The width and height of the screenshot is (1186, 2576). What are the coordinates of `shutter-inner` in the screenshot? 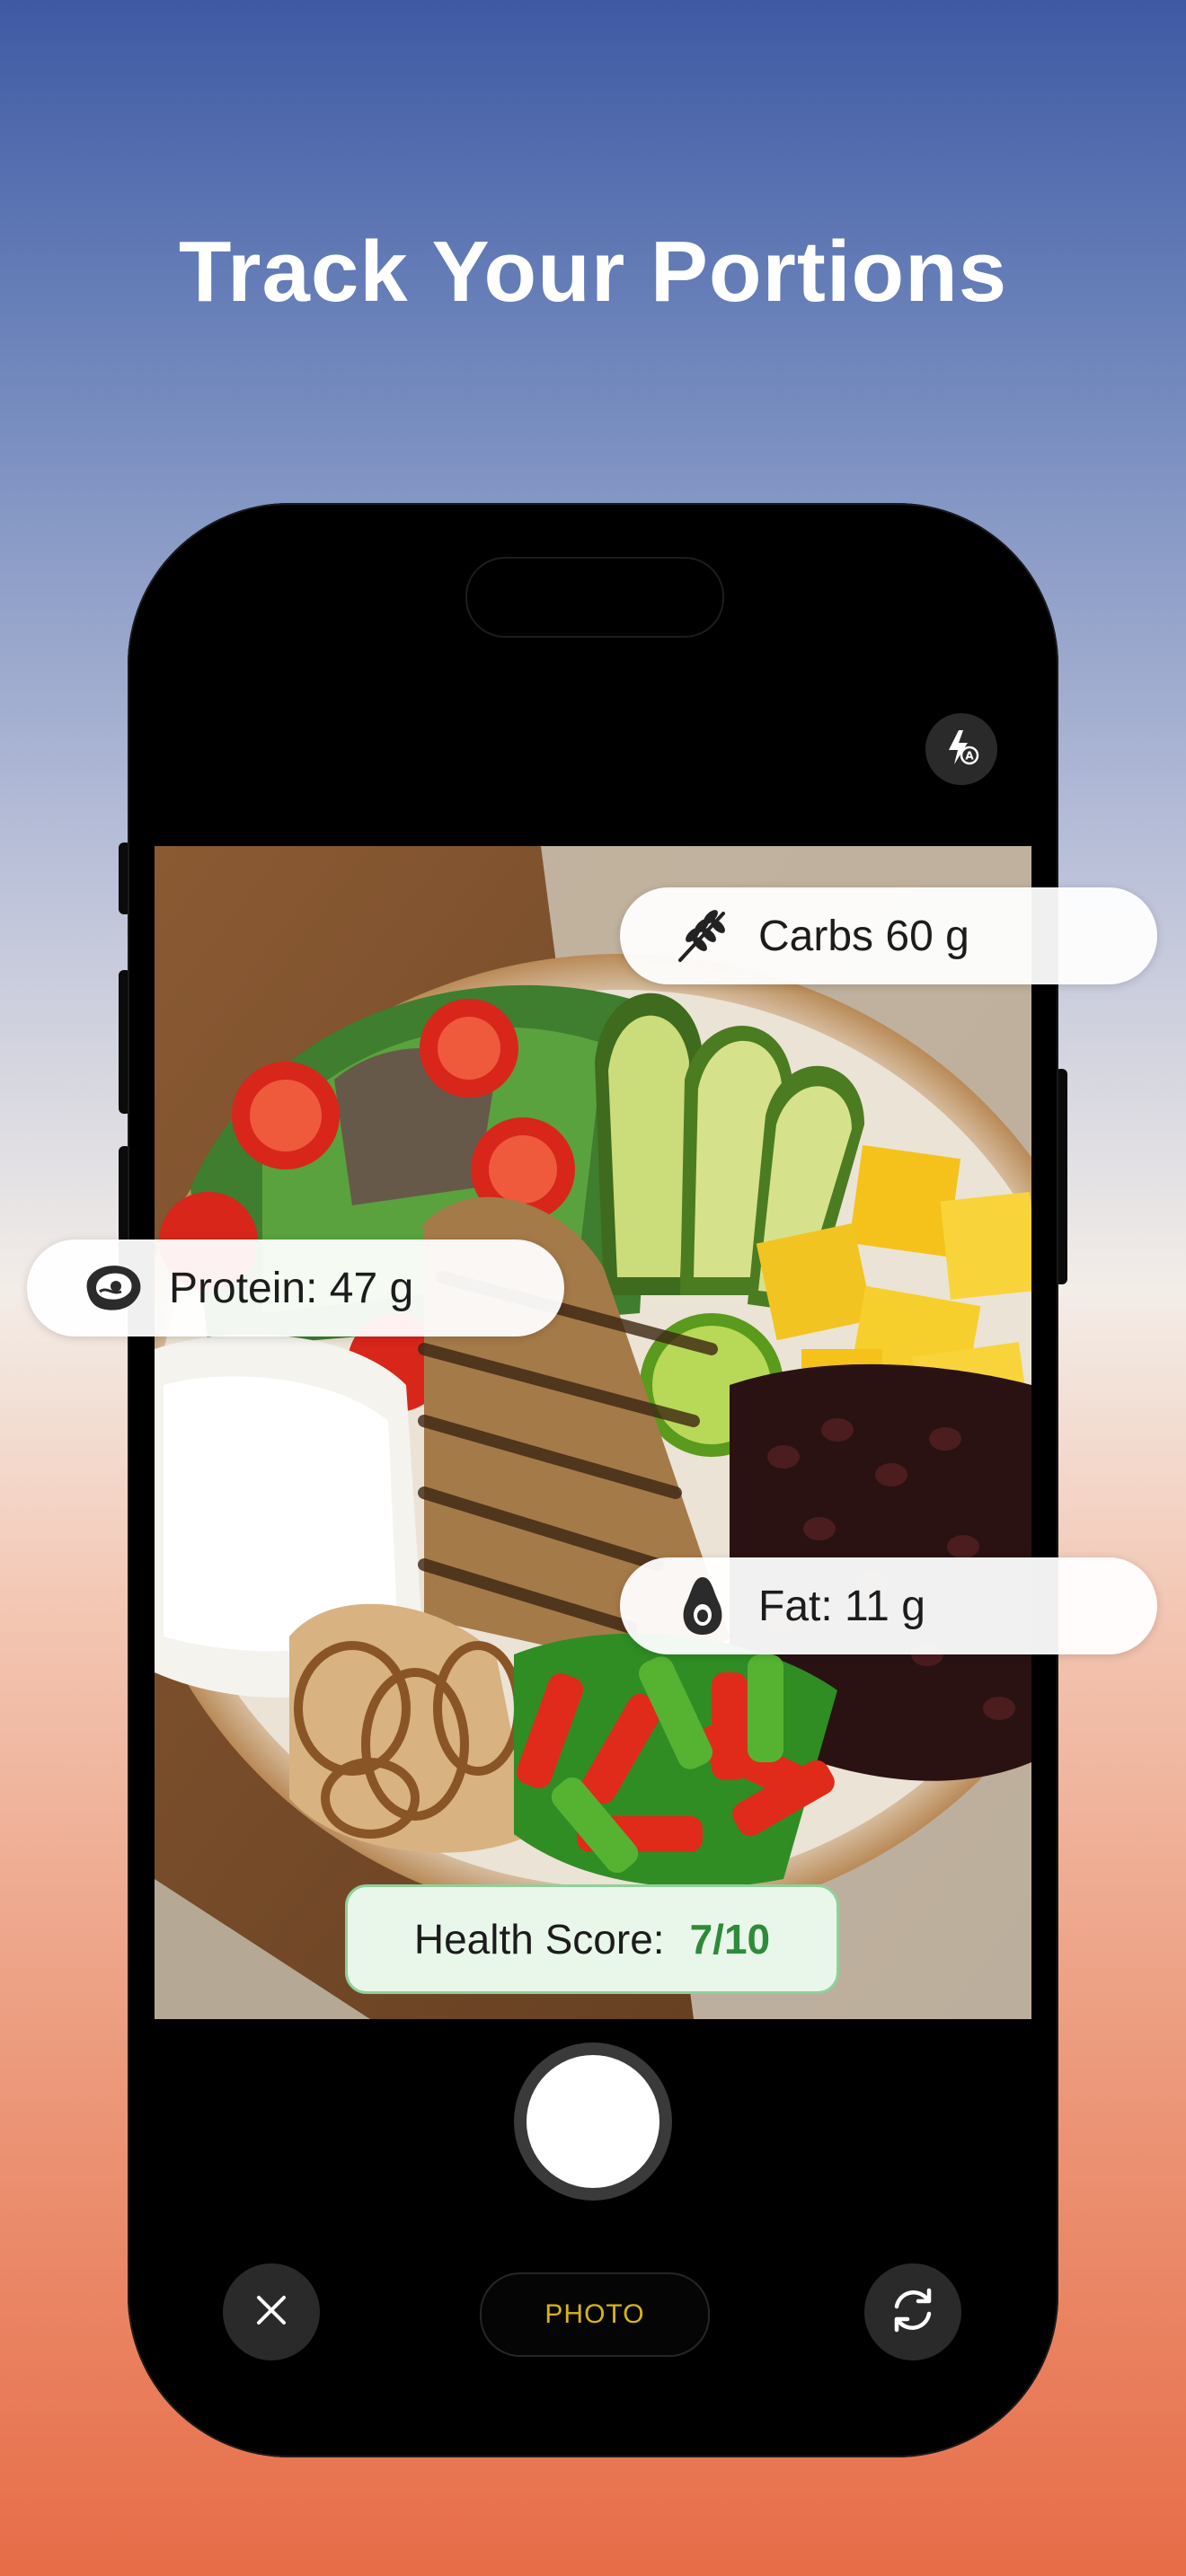 It's located at (593, 2121).